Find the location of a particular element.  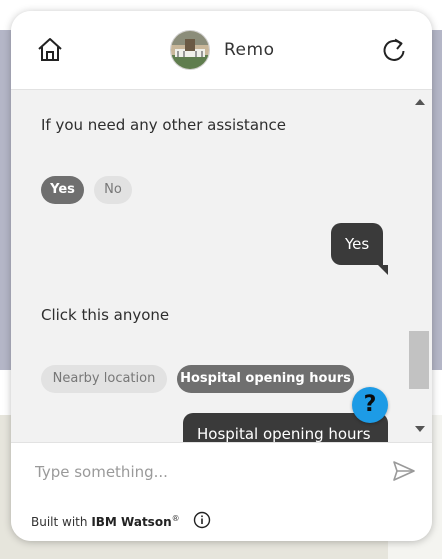

message-scrollbar is located at coordinates (420, 266).